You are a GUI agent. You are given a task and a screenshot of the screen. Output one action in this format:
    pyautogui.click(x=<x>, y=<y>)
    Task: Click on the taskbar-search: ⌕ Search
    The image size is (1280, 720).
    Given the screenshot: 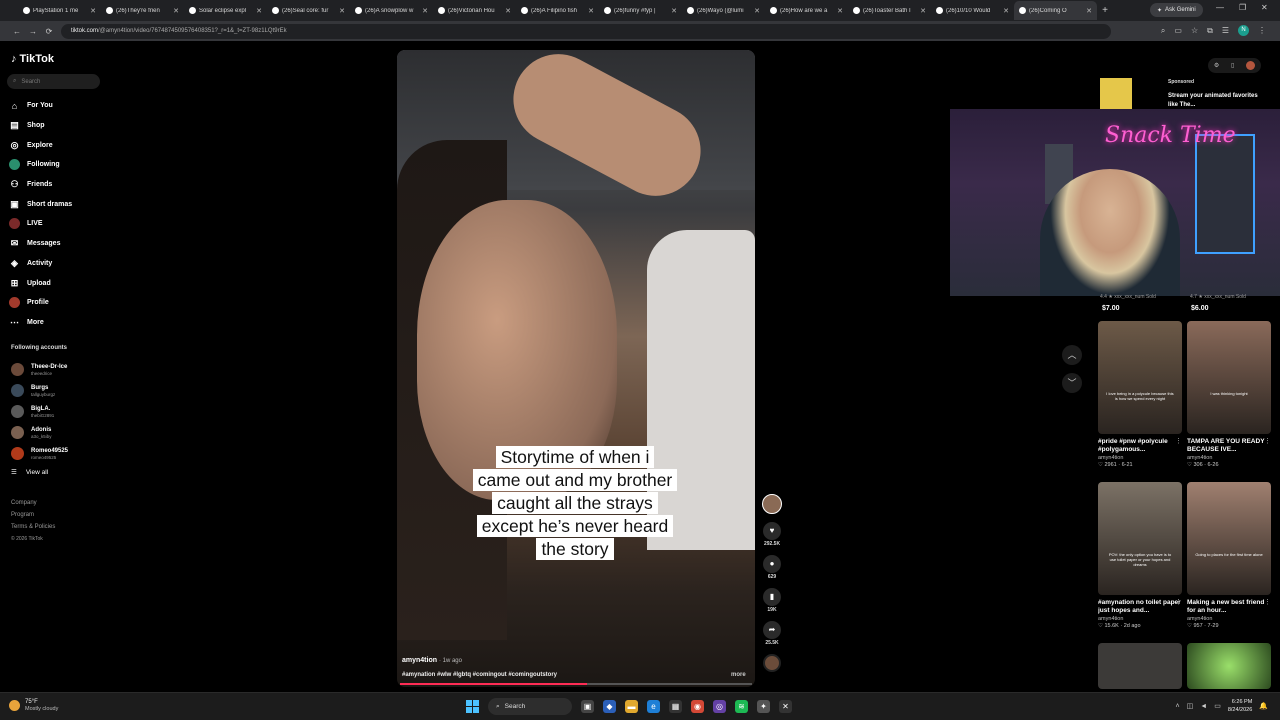 What is the action you would take?
    pyautogui.click(x=530, y=706)
    